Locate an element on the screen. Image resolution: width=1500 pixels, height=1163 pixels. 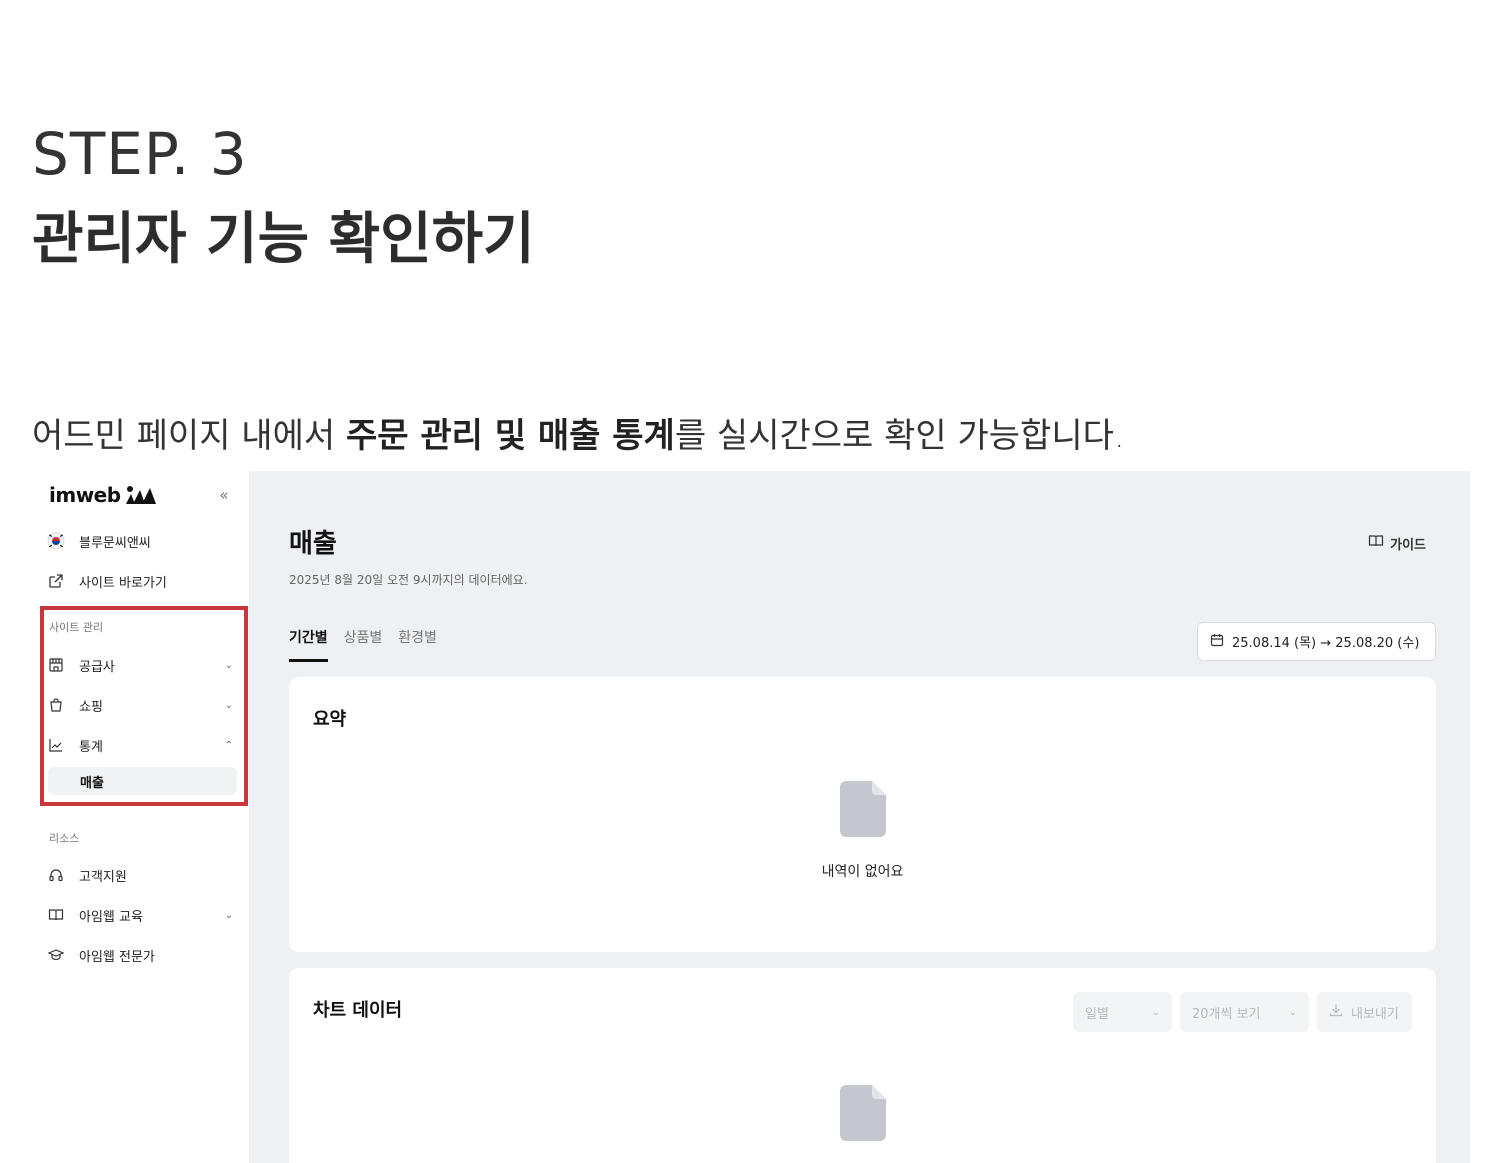
site-selector: 블루문씨앤씨 is located at coordinates (141, 541).